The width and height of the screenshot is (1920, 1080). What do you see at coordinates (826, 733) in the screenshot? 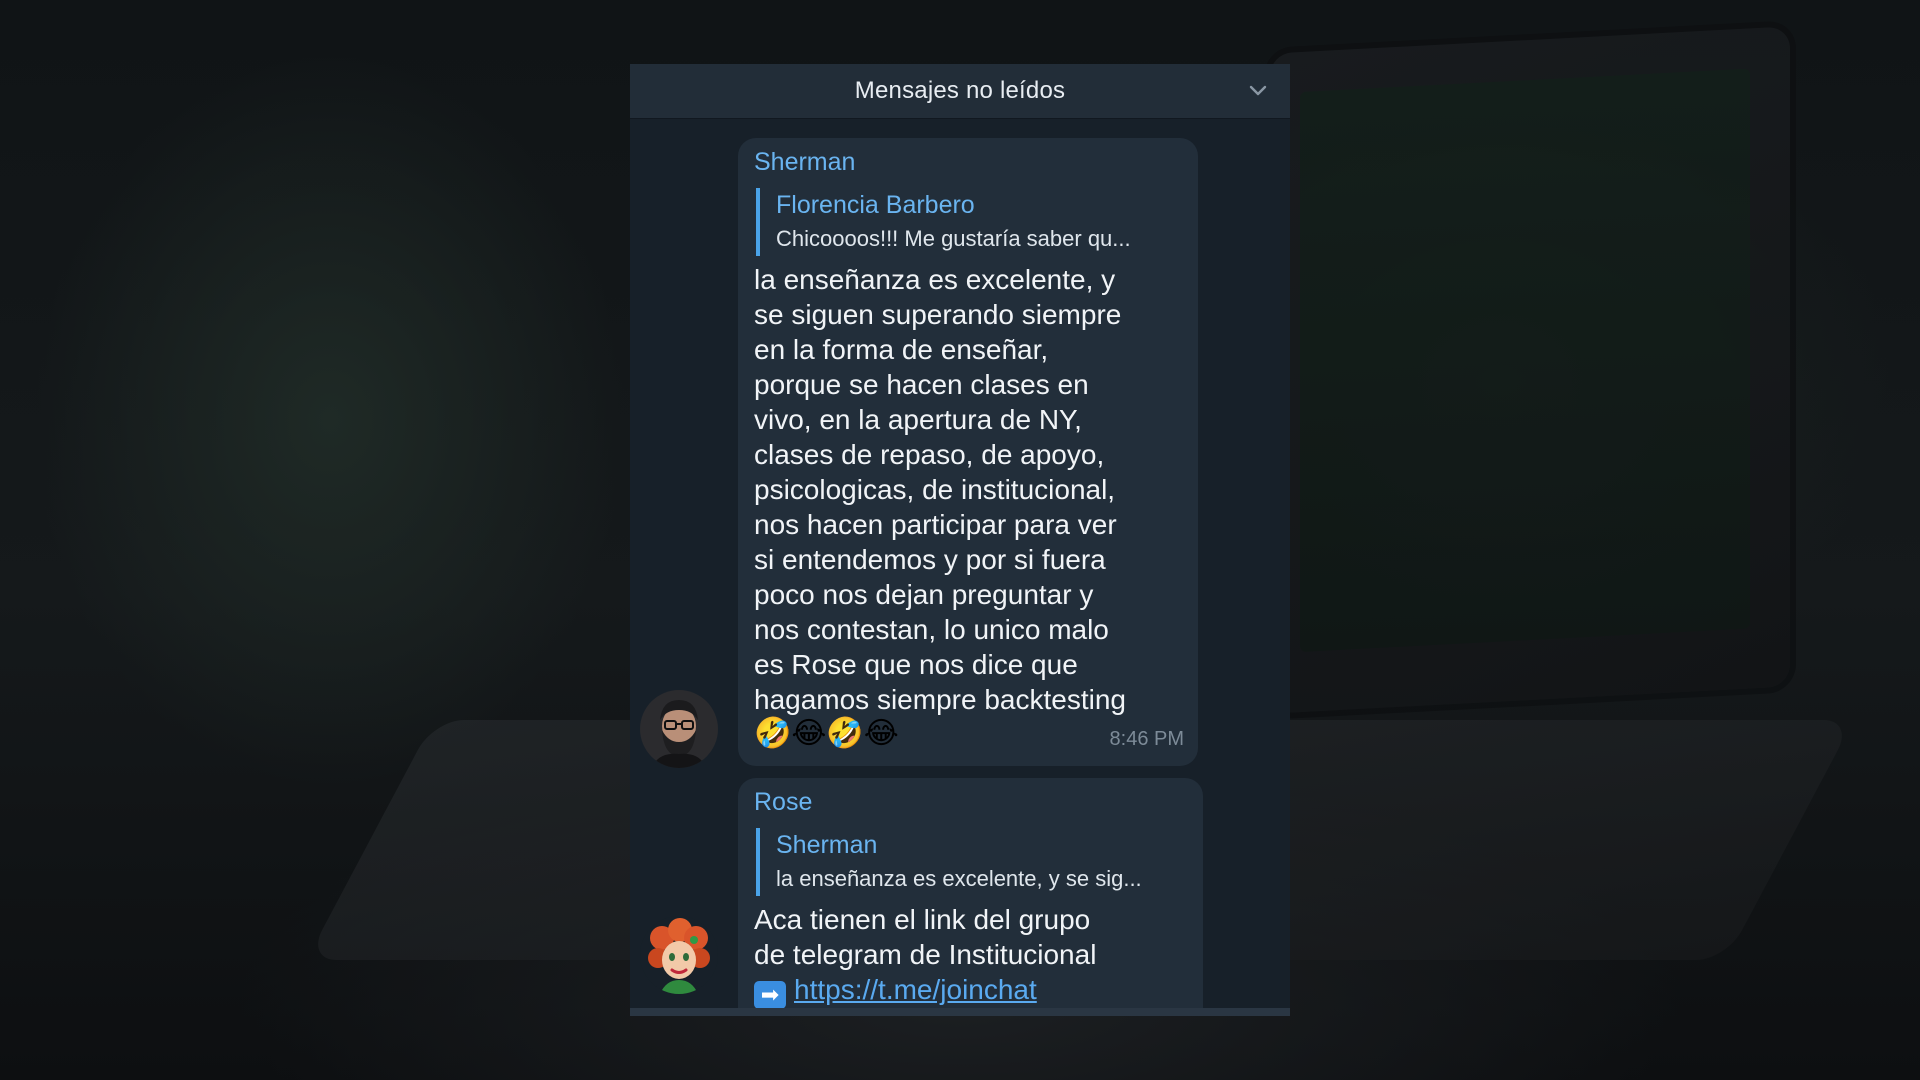
I see `emoji-reactions: 🤣😂🤣😂` at bounding box center [826, 733].